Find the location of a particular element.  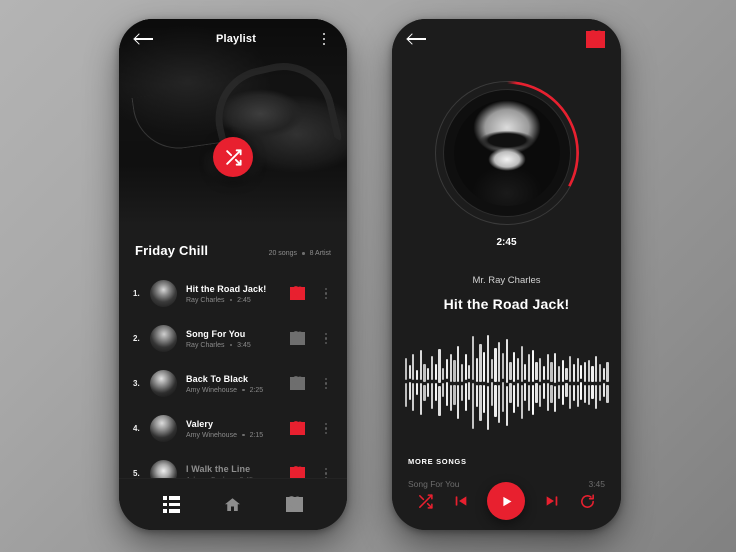

previous-icon is located at coordinates (461, 501).